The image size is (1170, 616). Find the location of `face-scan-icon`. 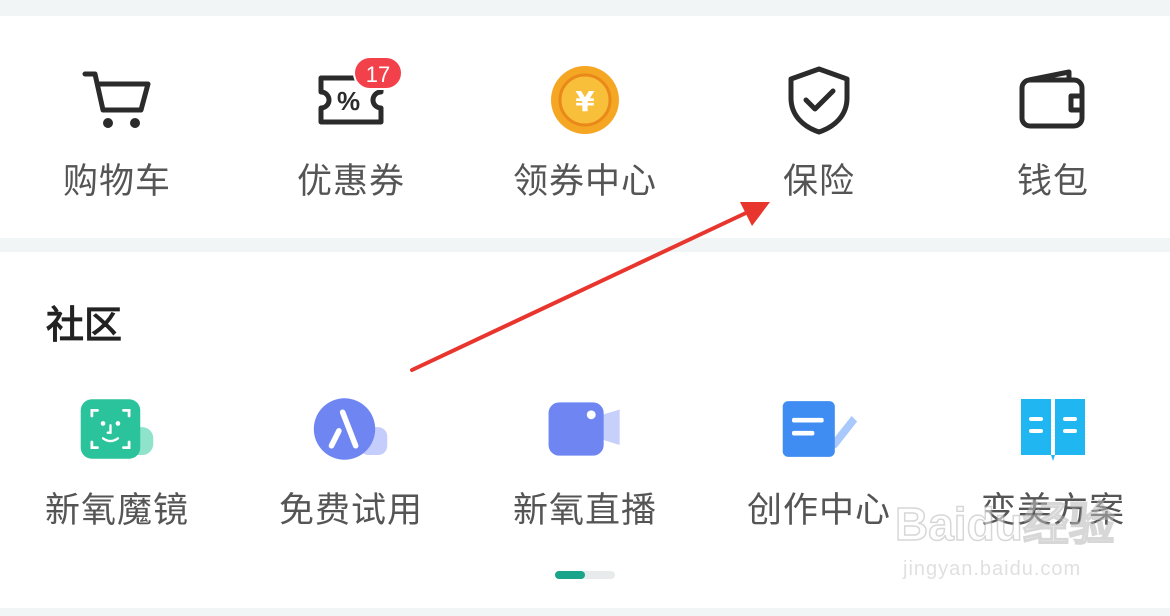

face-scan-icon is located at coordinates (117, 429).